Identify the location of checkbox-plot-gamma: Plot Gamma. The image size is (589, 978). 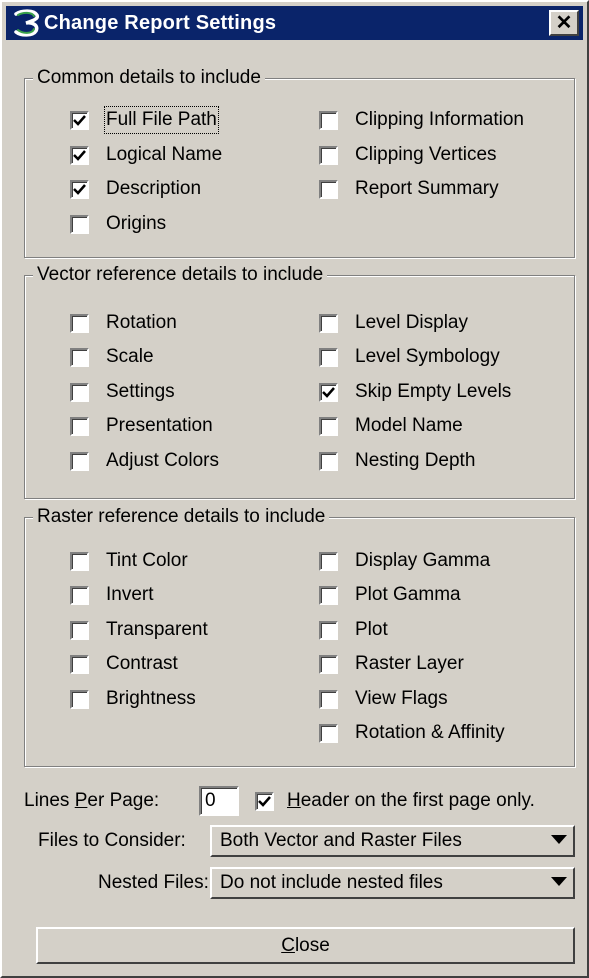
(390, 595).